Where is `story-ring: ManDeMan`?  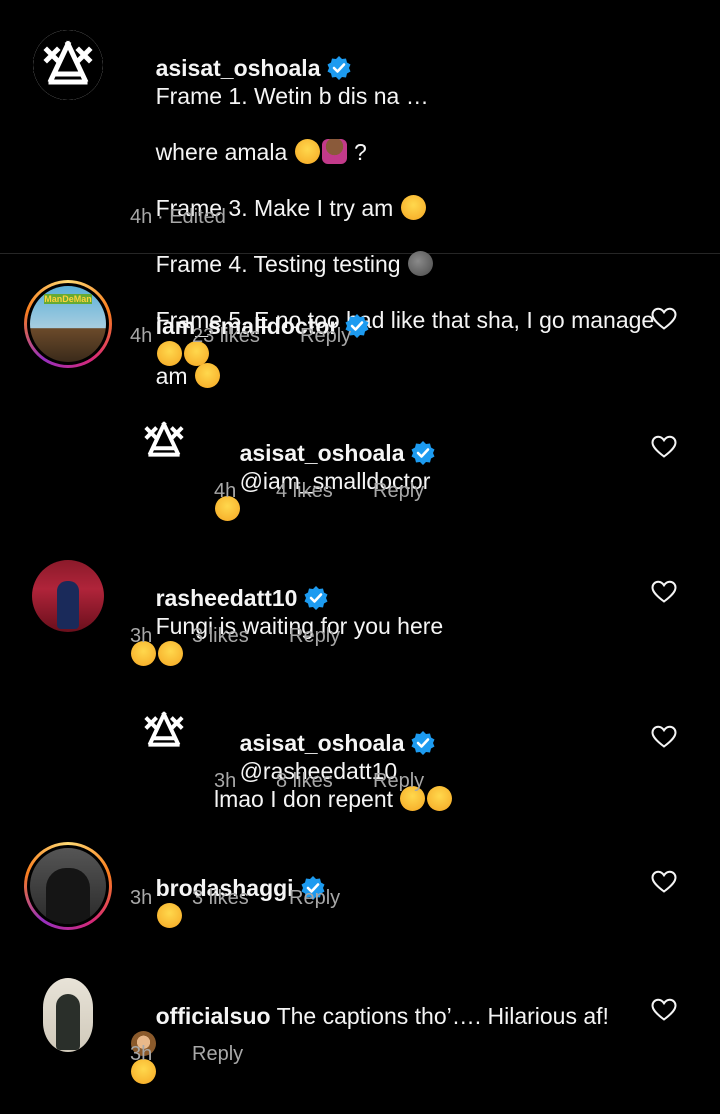
story-ring: ManDeMan is located at coordinates (68, 324).